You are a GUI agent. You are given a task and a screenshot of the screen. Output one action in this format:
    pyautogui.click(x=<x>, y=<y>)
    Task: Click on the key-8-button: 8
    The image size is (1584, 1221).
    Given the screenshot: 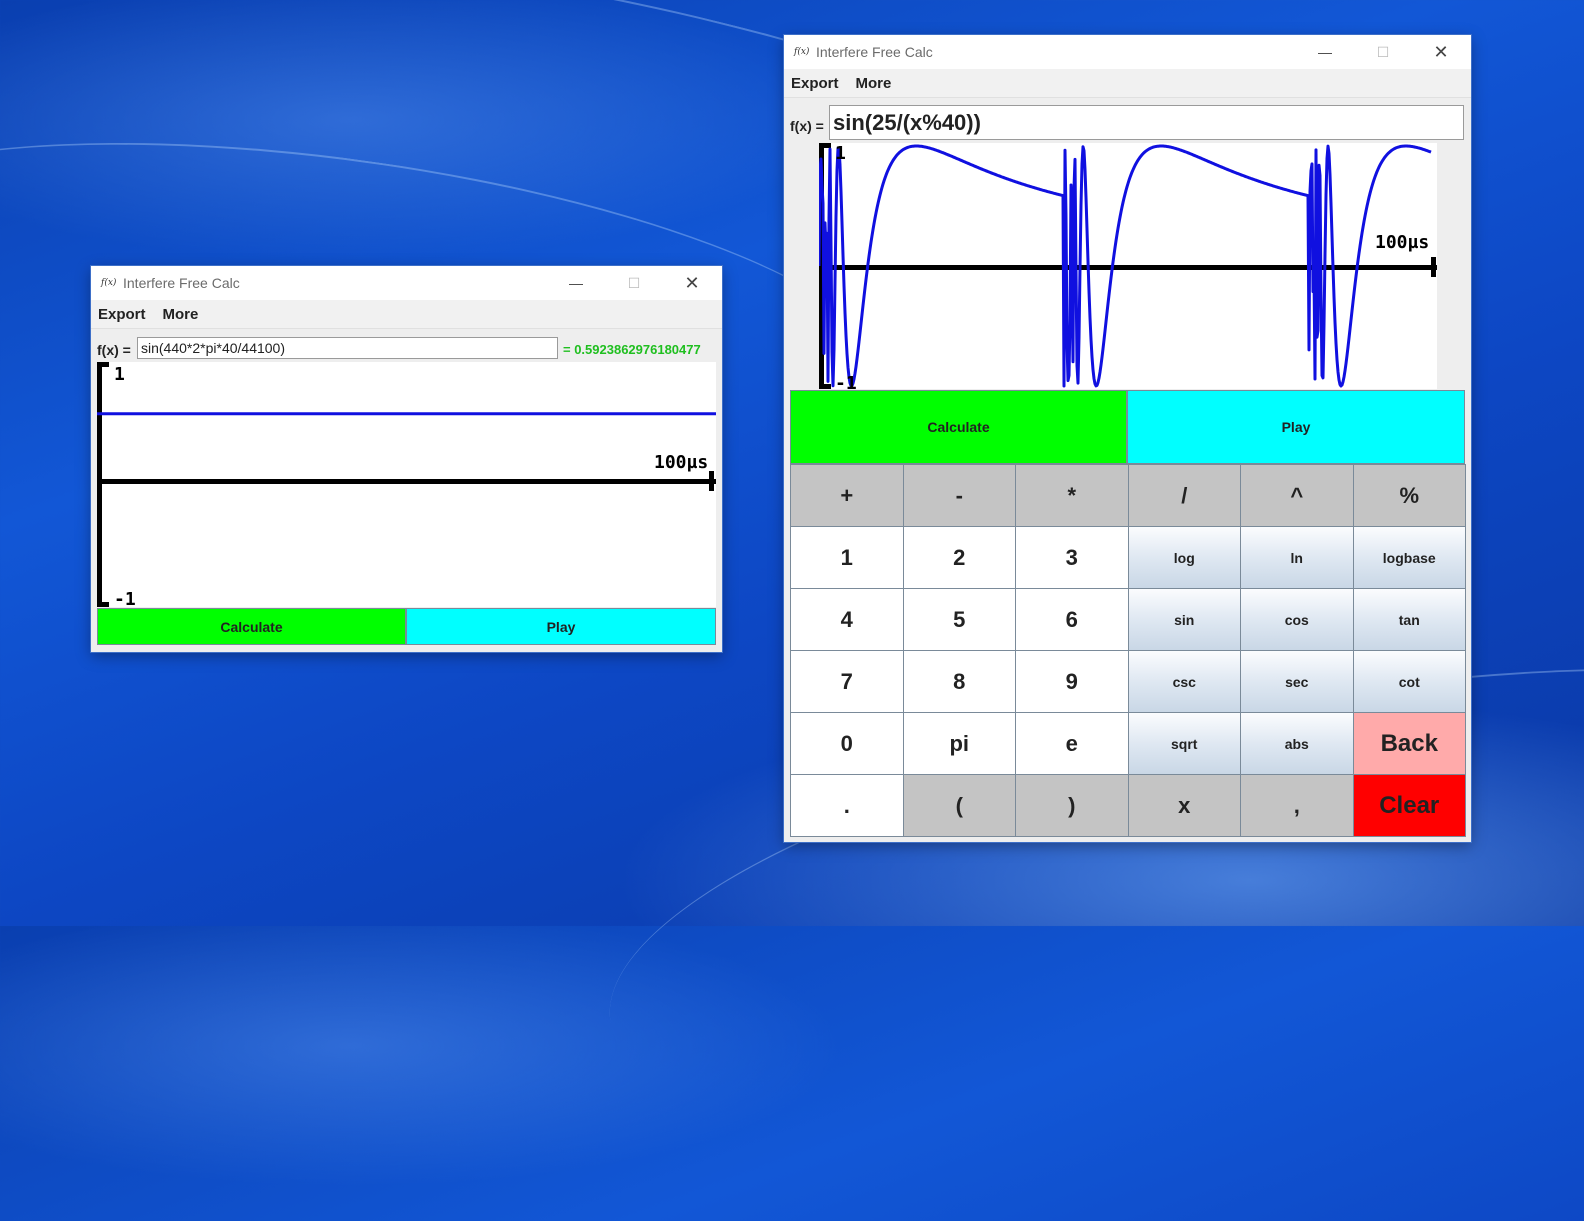 What is the action you would take?
    pyautogui.click(x=959, y=681)
    